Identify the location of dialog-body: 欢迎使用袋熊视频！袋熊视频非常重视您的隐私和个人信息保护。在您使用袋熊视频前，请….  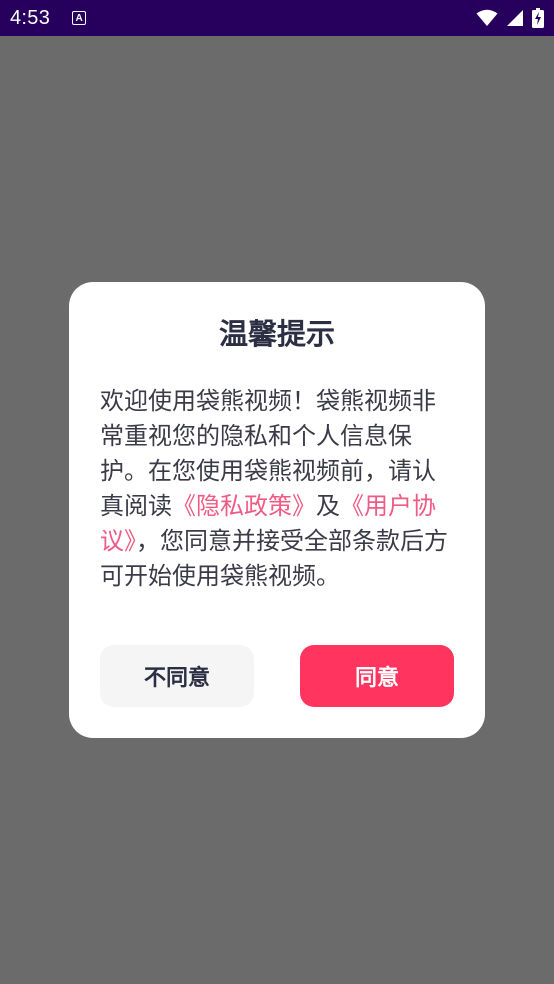
(277, 489).